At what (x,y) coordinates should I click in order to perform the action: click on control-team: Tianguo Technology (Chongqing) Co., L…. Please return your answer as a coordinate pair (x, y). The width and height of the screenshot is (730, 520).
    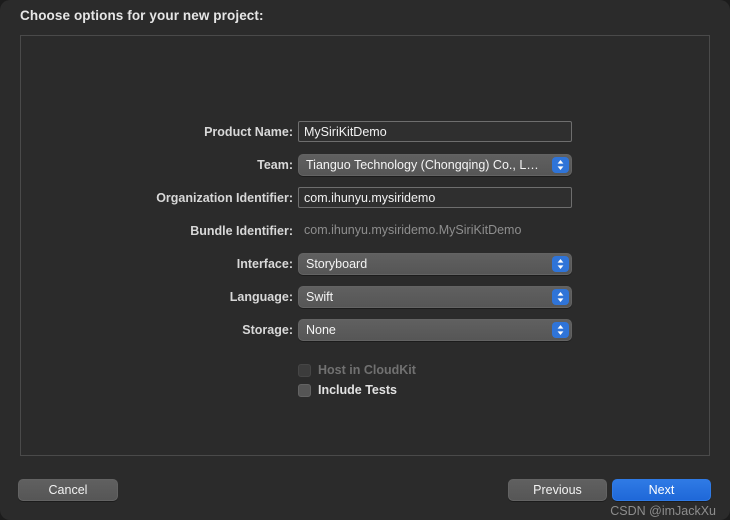
    Looking at the image, I should click on (435, 165).